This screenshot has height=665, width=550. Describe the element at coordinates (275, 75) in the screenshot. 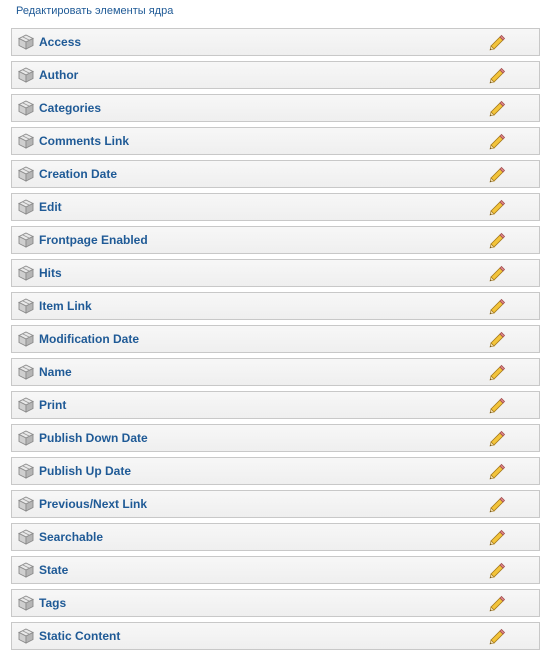

I see `list-item: Author` at that location.